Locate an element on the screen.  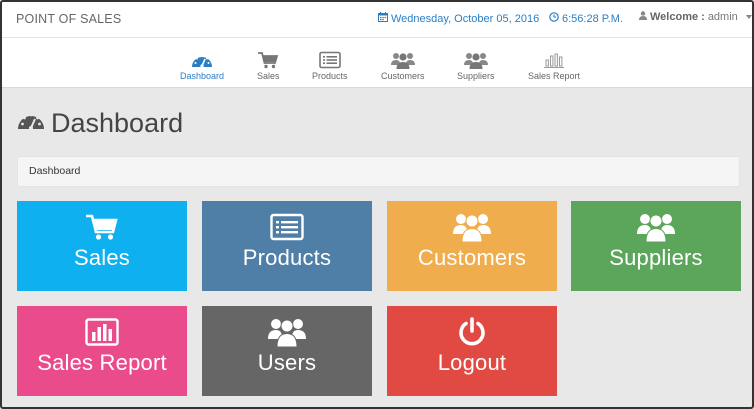
tile-label: Suppliers is located at coordinates (656, 257).